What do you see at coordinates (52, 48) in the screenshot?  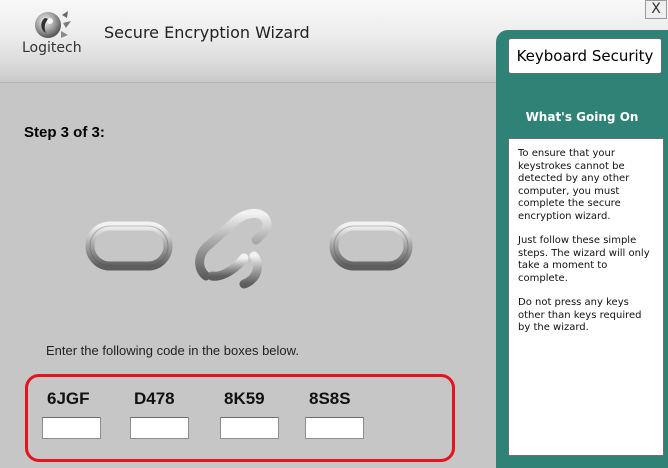 I see `logo-text: Logitech` at bounding box center [52, 48].